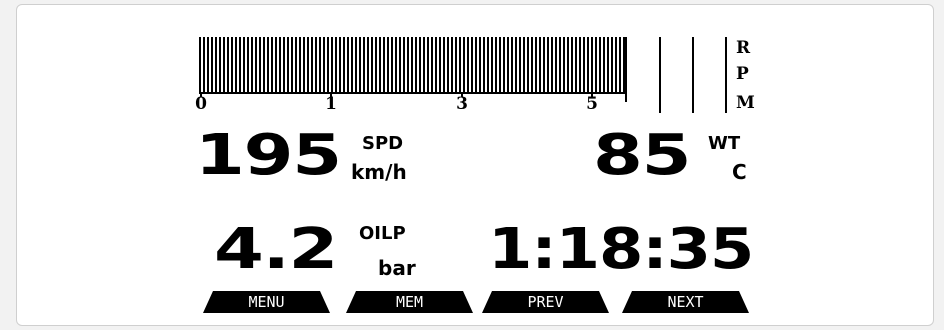 The width and height of the screenshot is (944, 330). I want to click on rpm-scale-1: 1, so click(331, 104).